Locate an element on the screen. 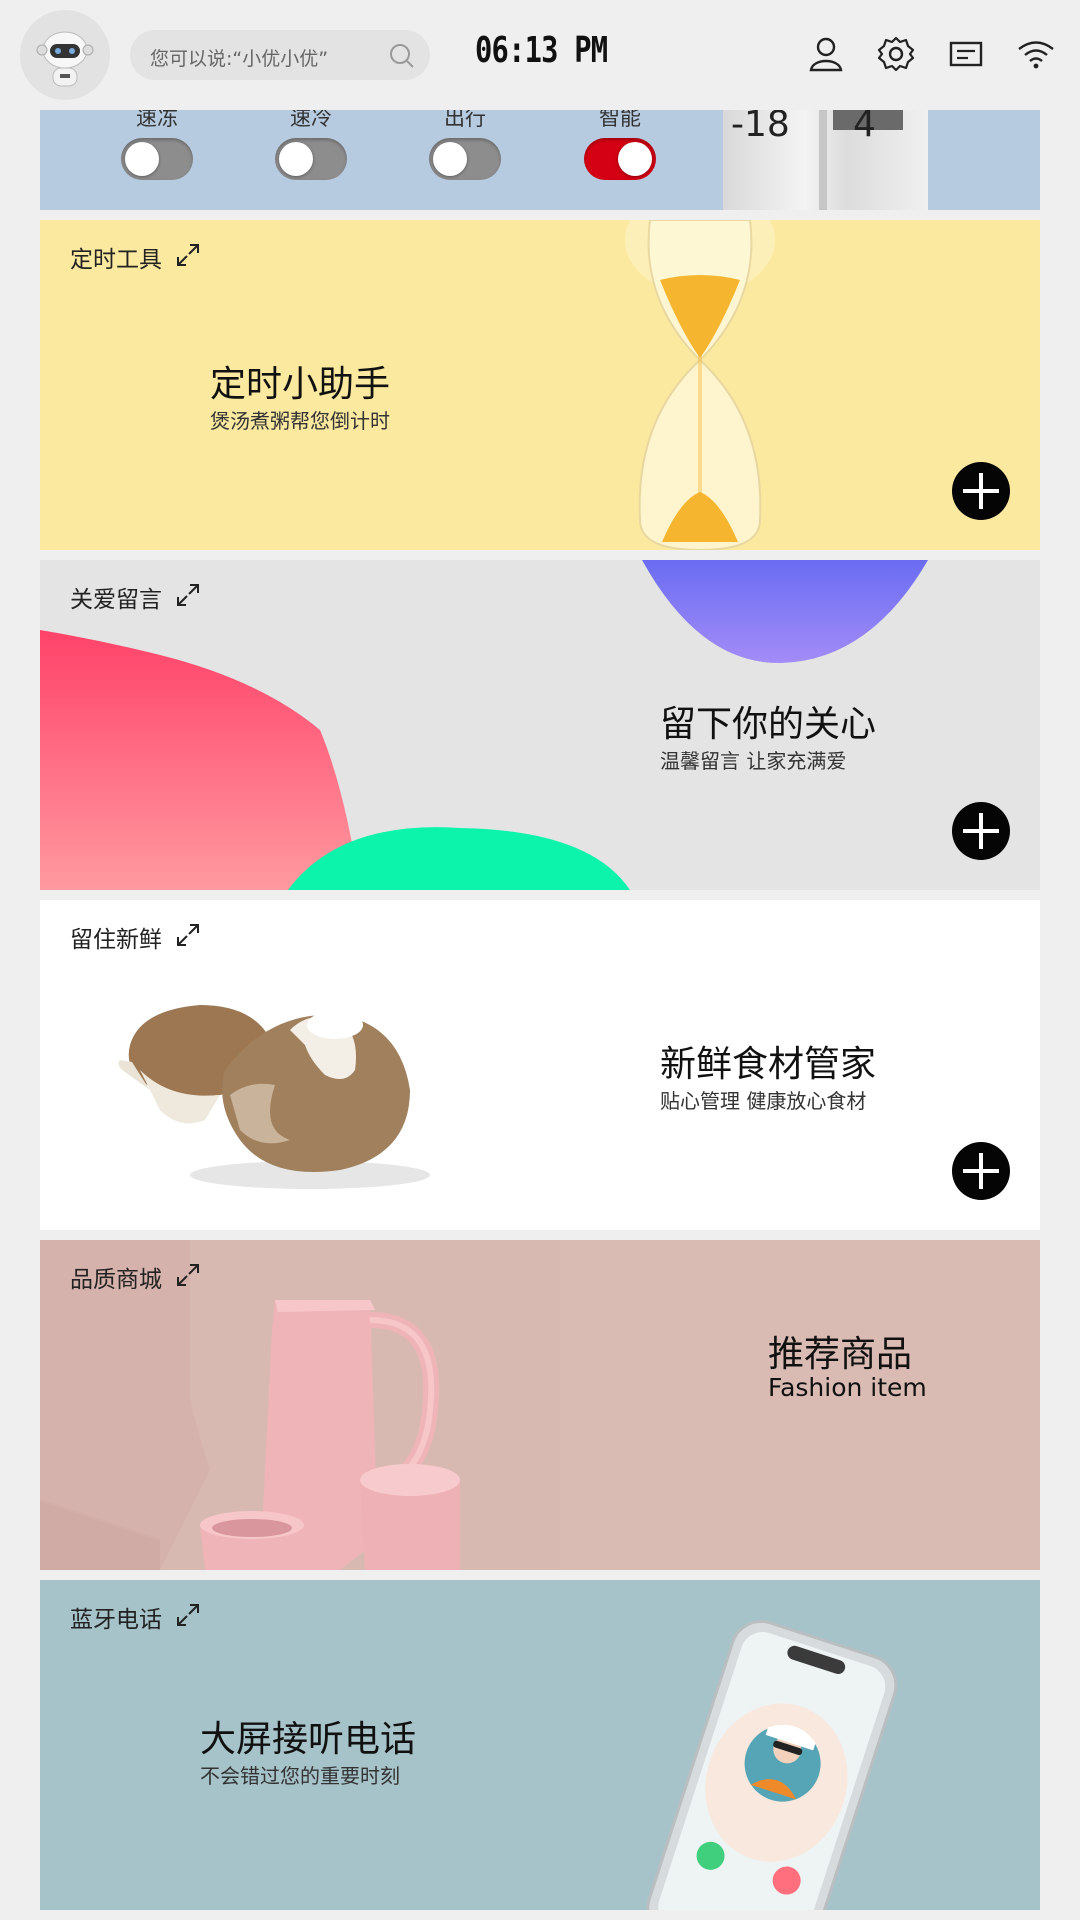 This screenshot has height=1920, width=1080. voice-search-bar: 您可以说:“小优小优” is located at coordinates (280, 55).